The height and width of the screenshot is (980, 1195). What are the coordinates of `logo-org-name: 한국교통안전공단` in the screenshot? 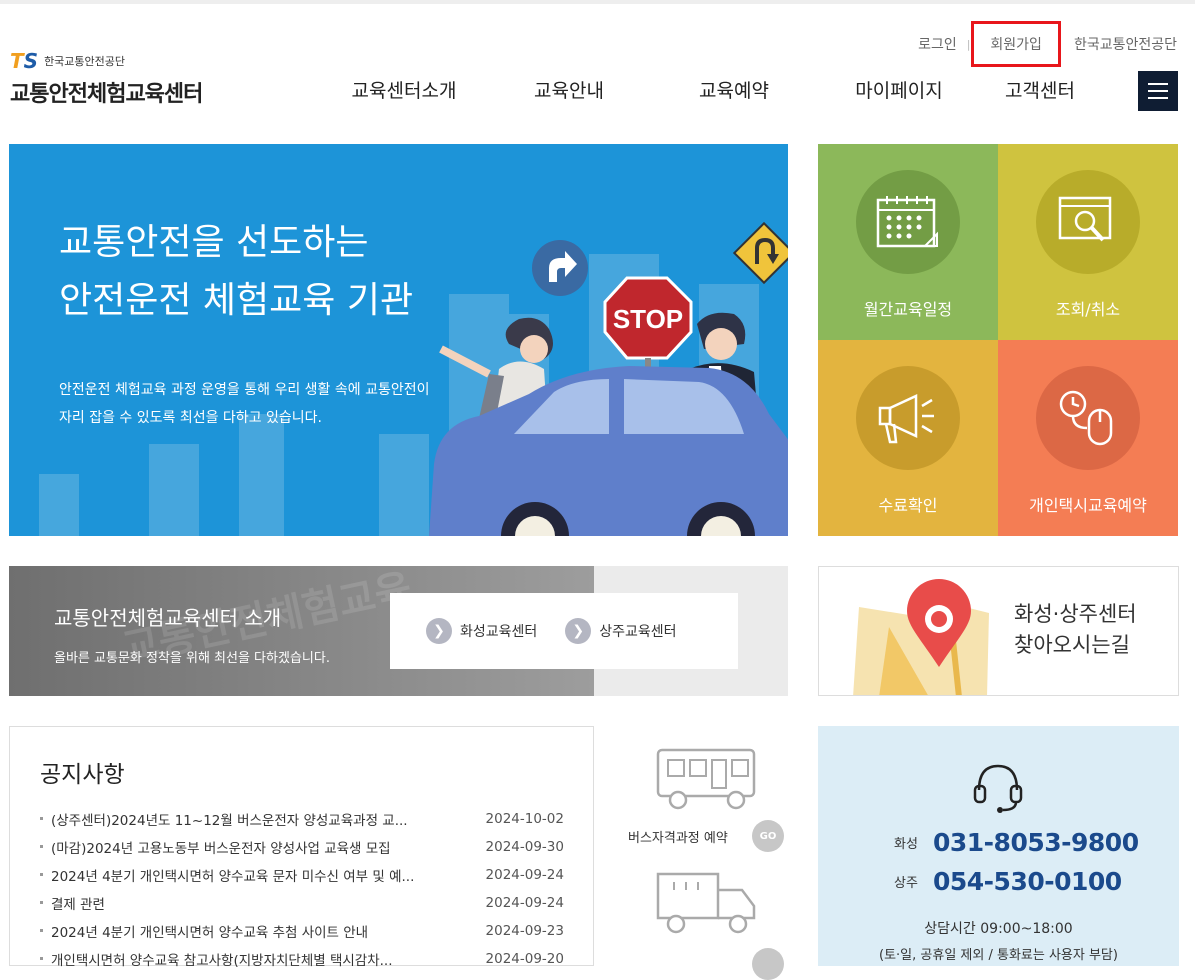 It's located at (85, 61).